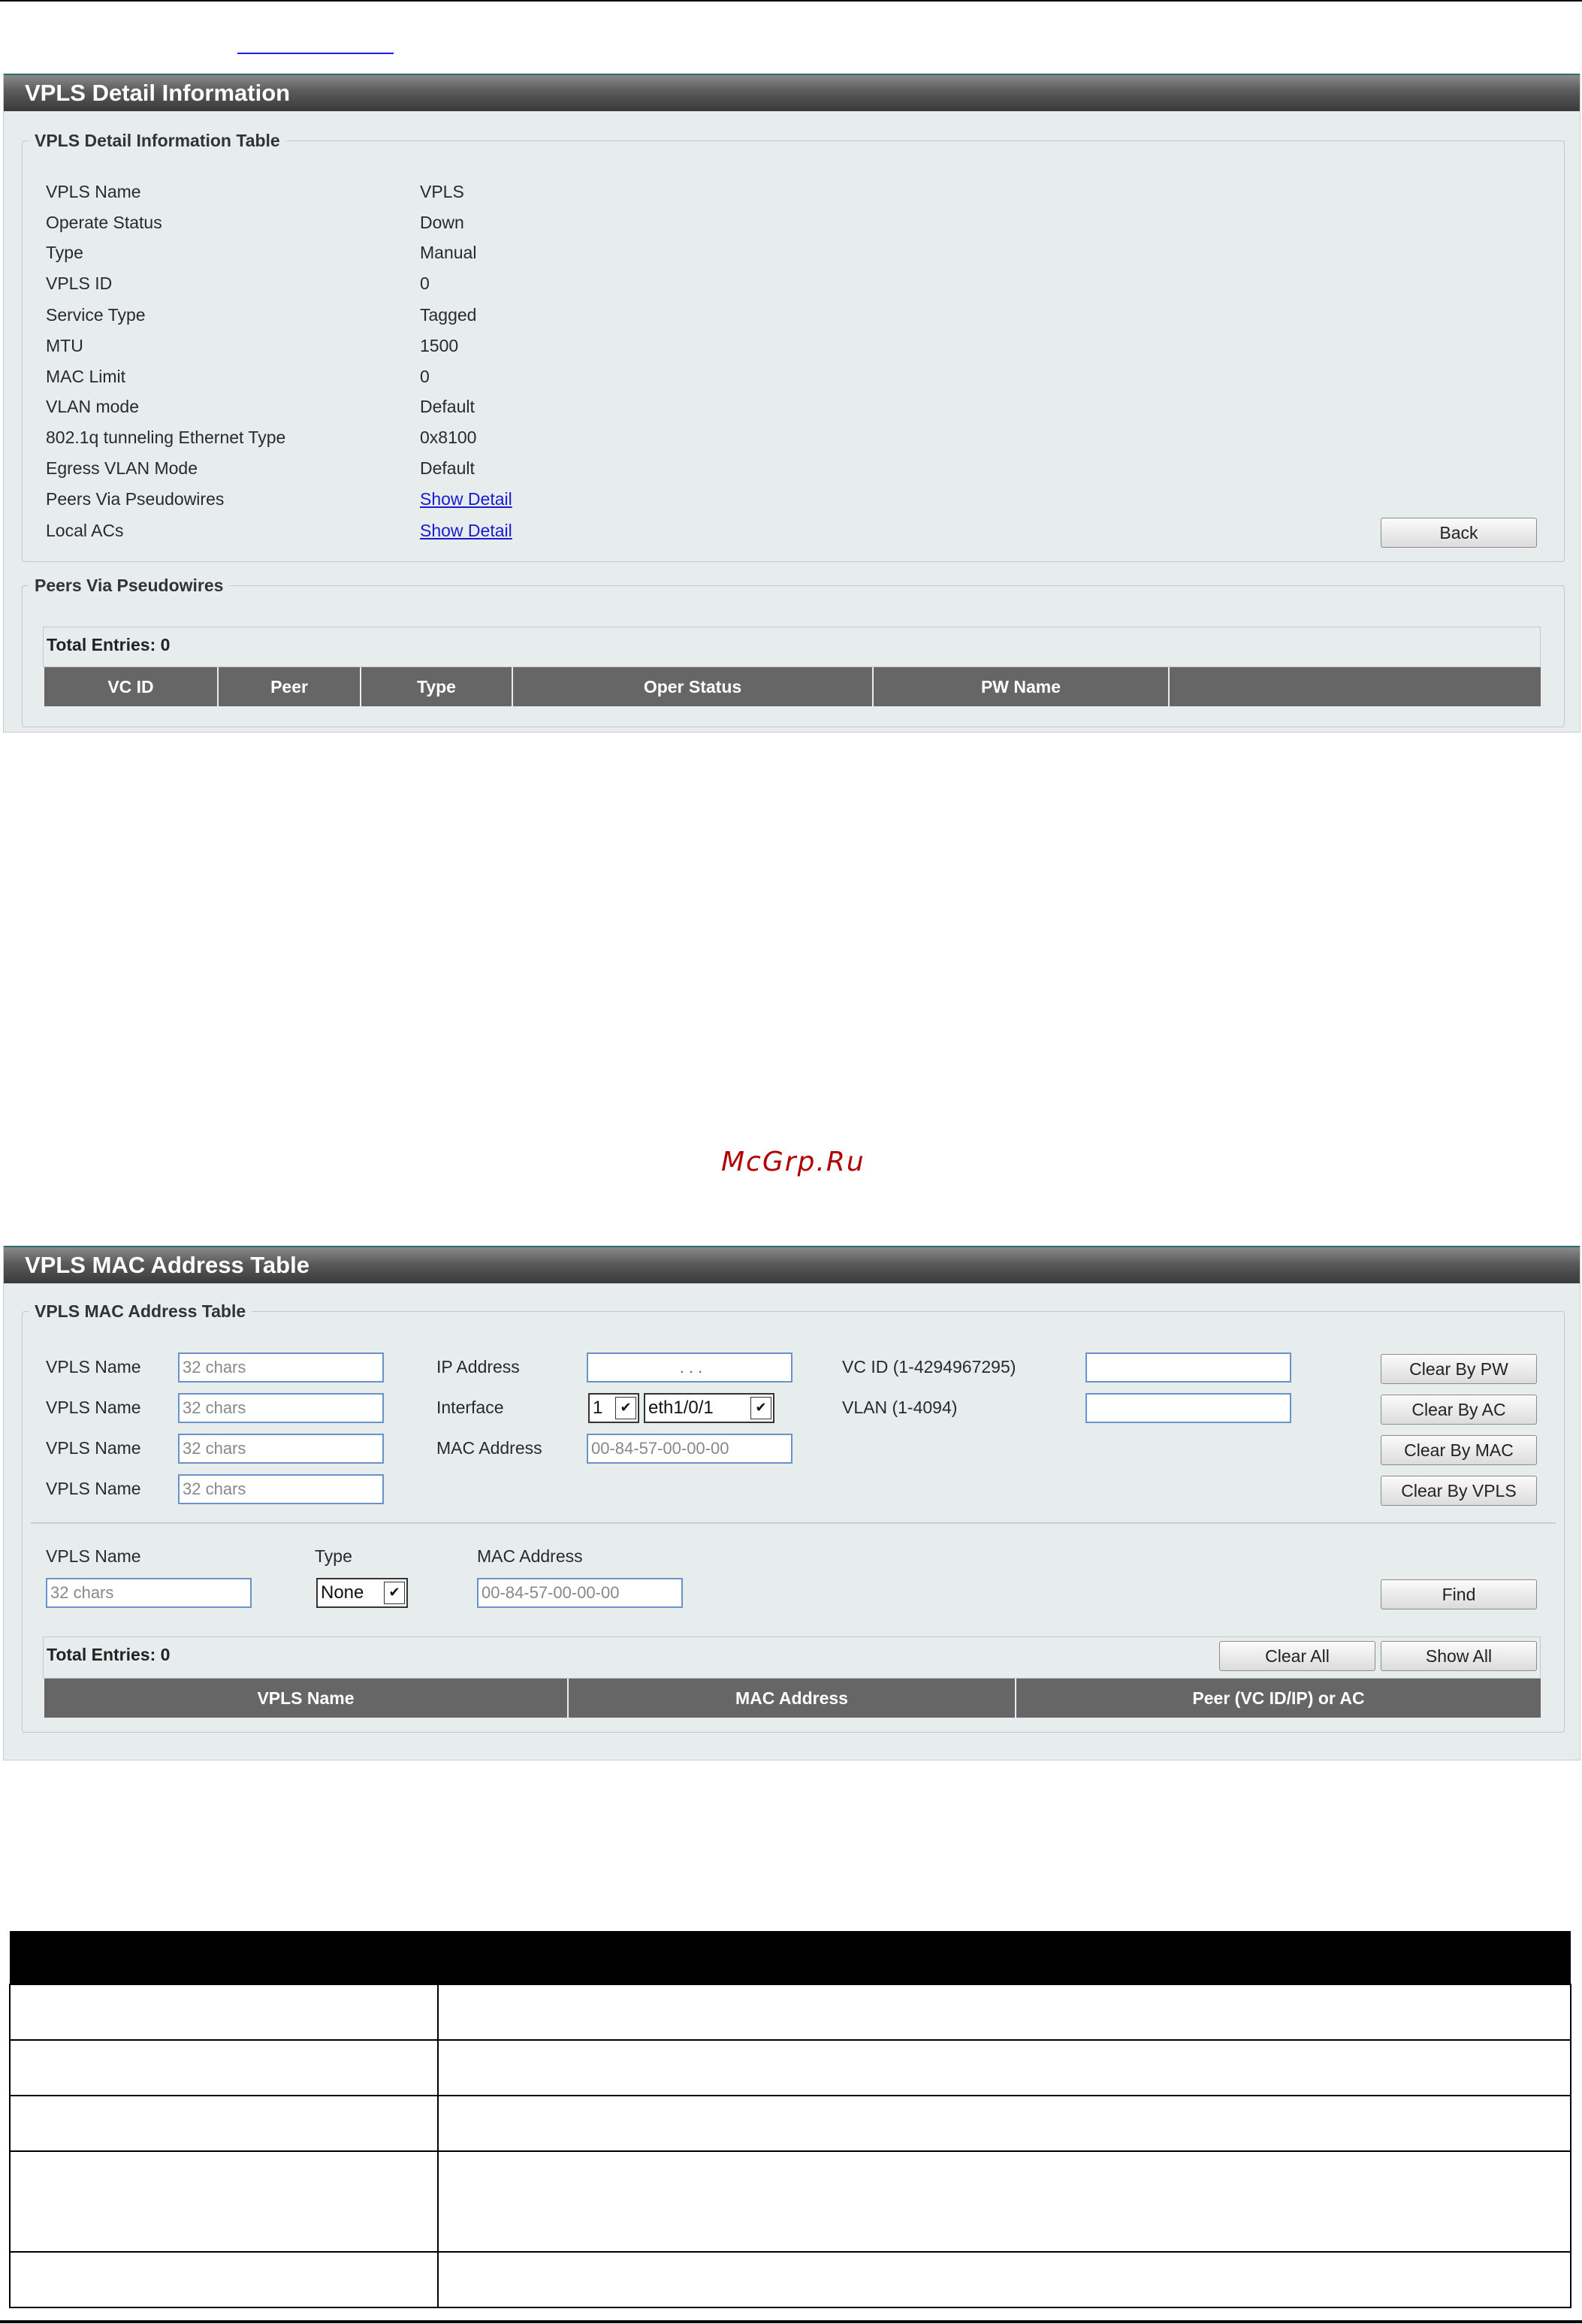  I want to click on clear-by-pw-button: Clear By PW, so click(1459, 1369).